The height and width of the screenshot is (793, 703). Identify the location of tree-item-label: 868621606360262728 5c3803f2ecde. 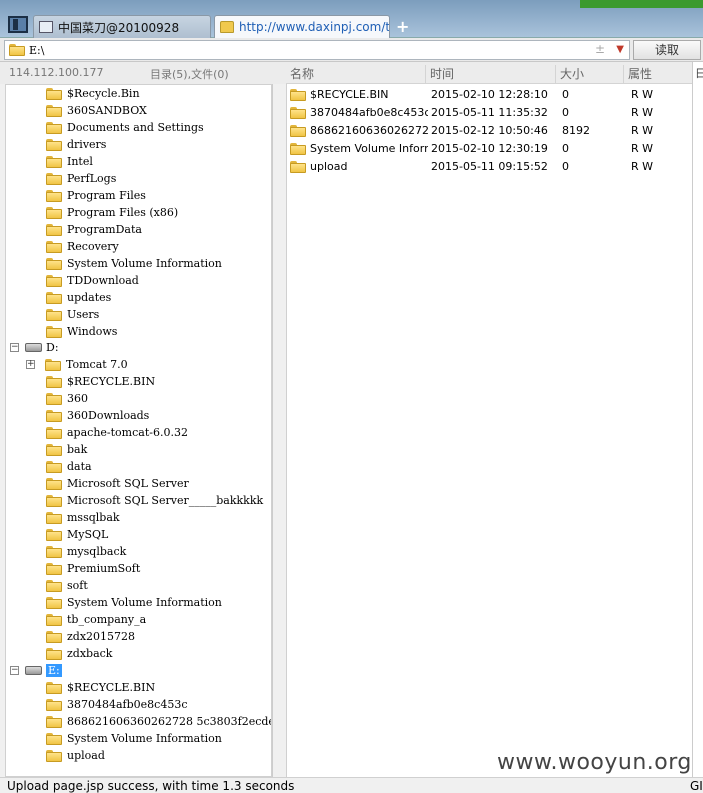
(169, 721).